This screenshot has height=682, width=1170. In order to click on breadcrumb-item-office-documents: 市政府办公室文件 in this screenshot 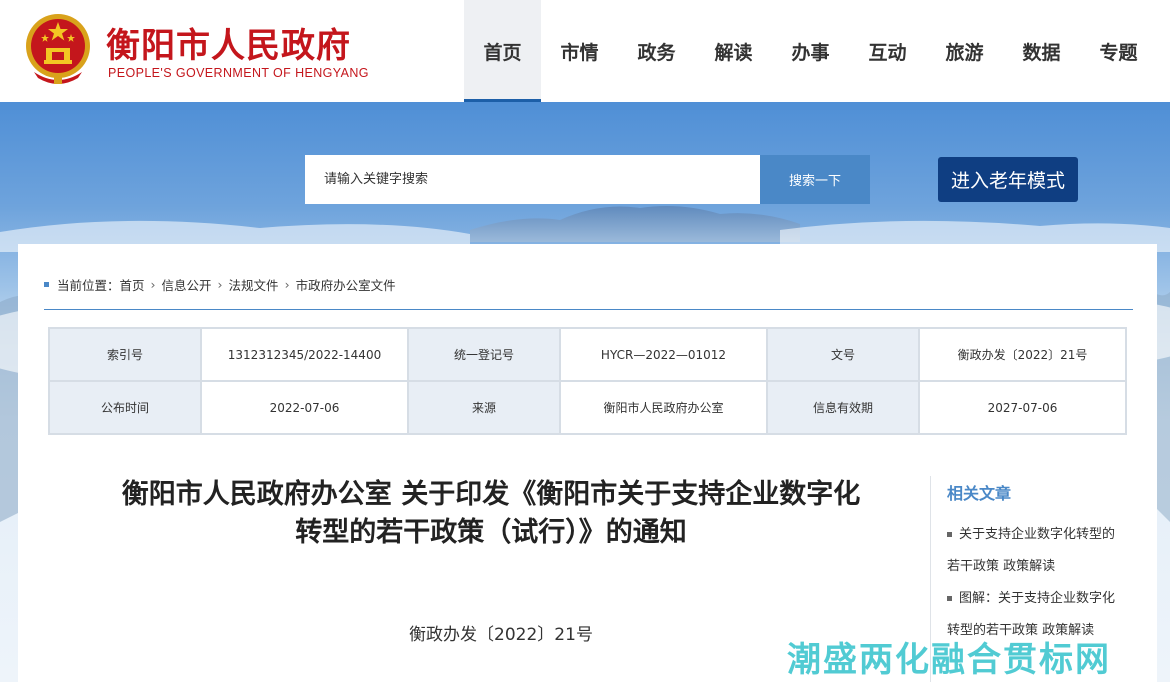, I will do `click(346, 284)`.